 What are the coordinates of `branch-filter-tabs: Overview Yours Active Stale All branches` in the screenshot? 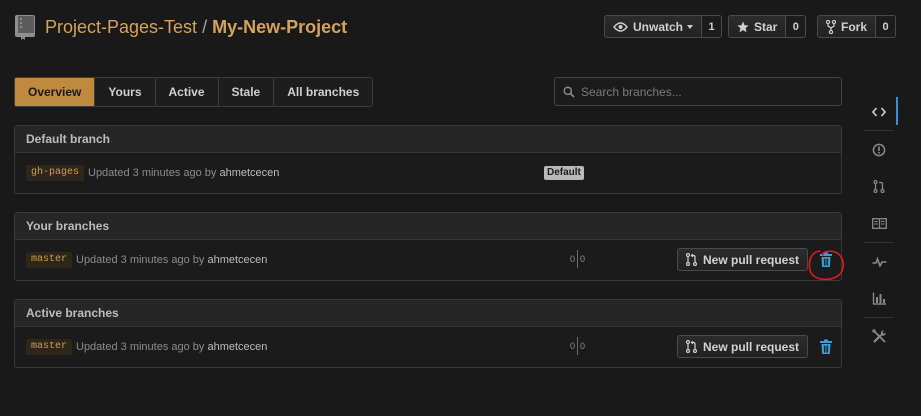 It's located at (194, 92).